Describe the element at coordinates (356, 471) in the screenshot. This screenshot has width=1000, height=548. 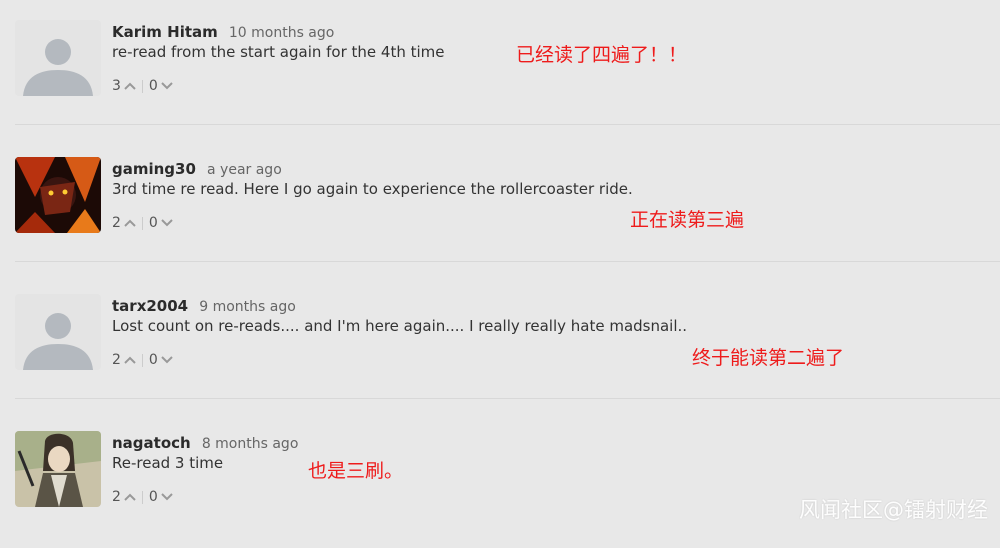
I see `annotation-note: 也是三刷。` at that location.